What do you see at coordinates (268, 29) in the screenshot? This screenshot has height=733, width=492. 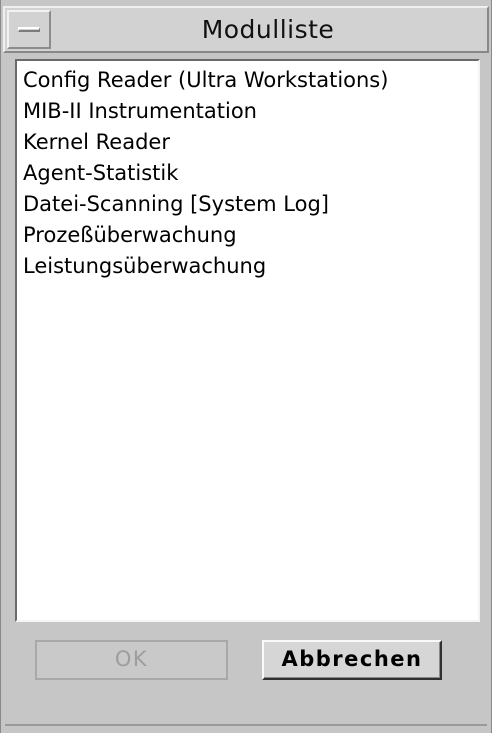 I see `window-title: Modulliste` at bounding box center [268, 29].